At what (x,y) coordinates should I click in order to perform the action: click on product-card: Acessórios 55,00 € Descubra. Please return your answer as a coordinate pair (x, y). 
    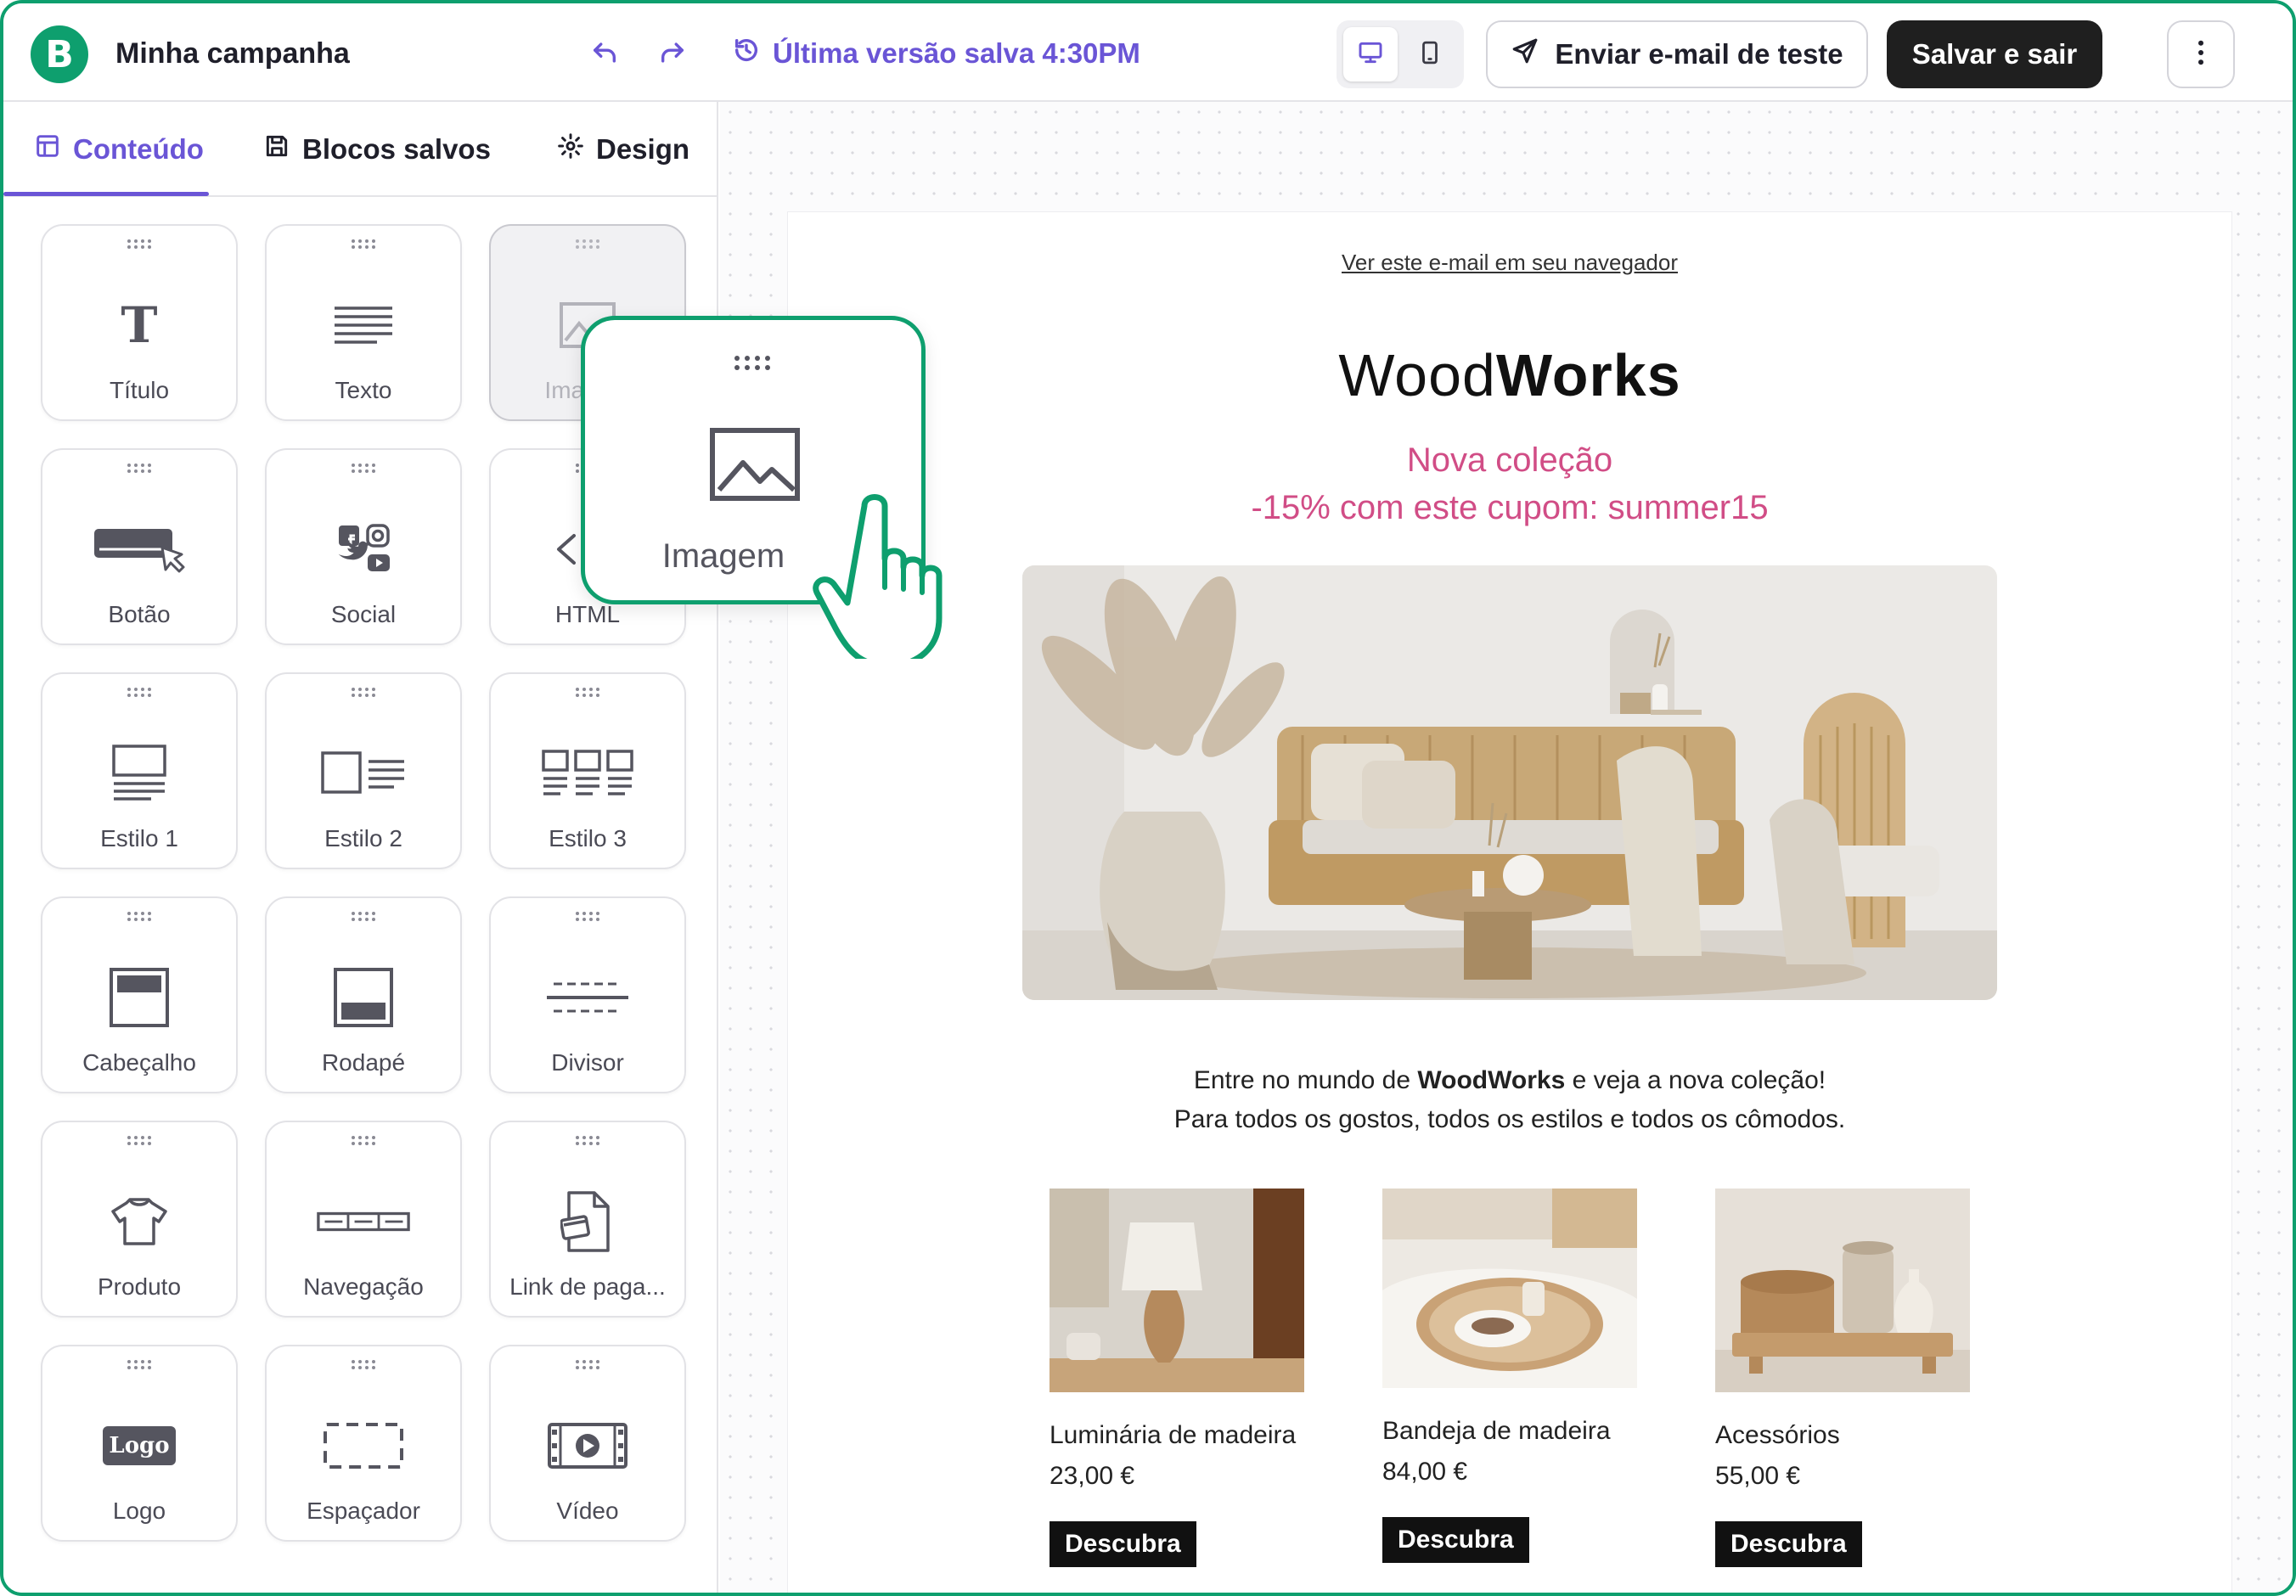
    Looking at the image, I should click on (1842, 1378).